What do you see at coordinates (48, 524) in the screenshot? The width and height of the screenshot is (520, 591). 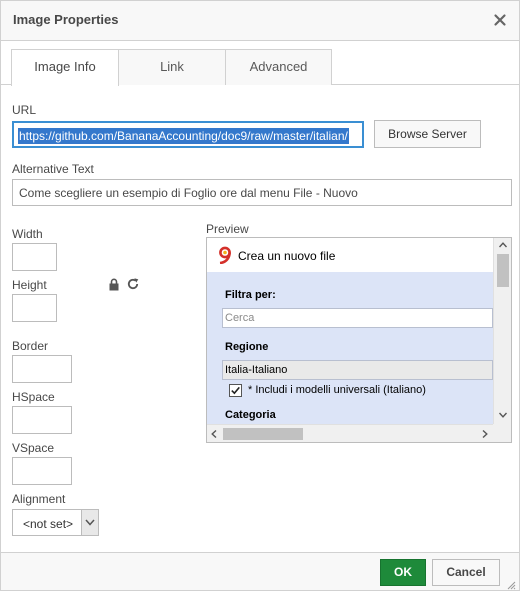 I see `alignment-select-value: <not set>` at bounding box center [48, 524].